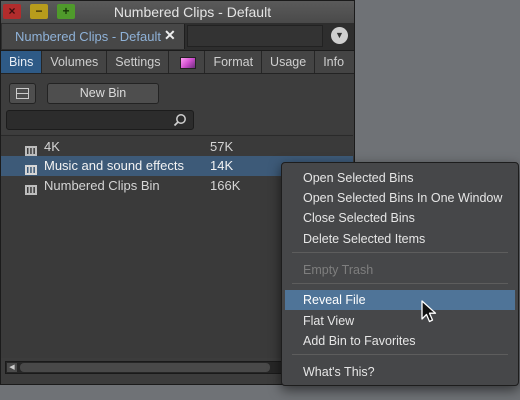 The image size is (520, 400). Describe the element at coordinates (400, 300) in the screenshot. I see `menu-item-reveal-file: Reveal File` at that location.